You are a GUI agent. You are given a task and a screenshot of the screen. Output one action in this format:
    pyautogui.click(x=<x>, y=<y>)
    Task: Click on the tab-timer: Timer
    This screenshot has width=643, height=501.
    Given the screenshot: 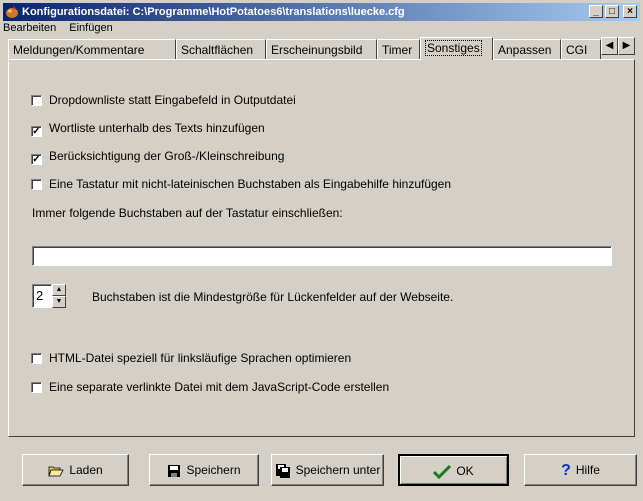 What is the action you would take?
    pyautogui.click(x=398, y=49)
    